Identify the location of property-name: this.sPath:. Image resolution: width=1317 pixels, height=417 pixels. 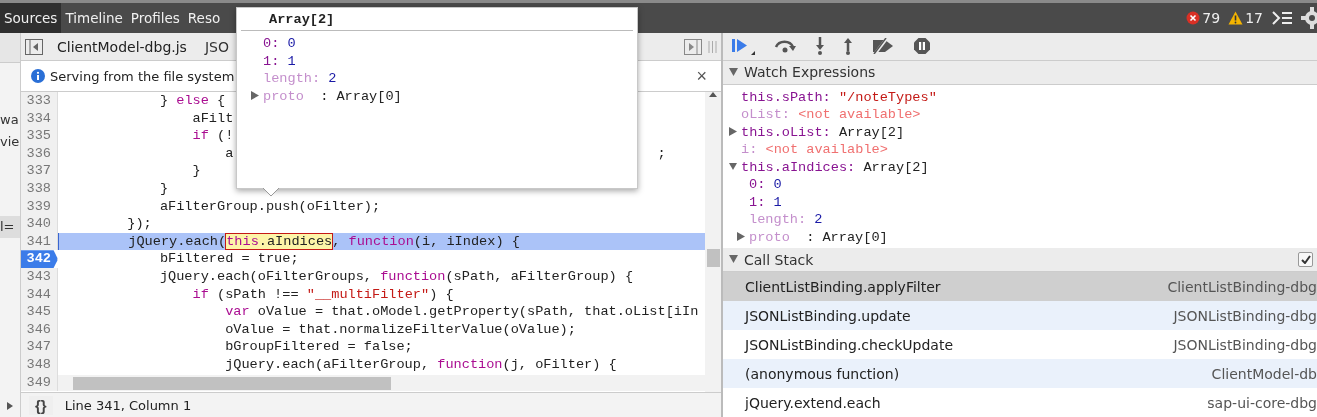
(786, 97).